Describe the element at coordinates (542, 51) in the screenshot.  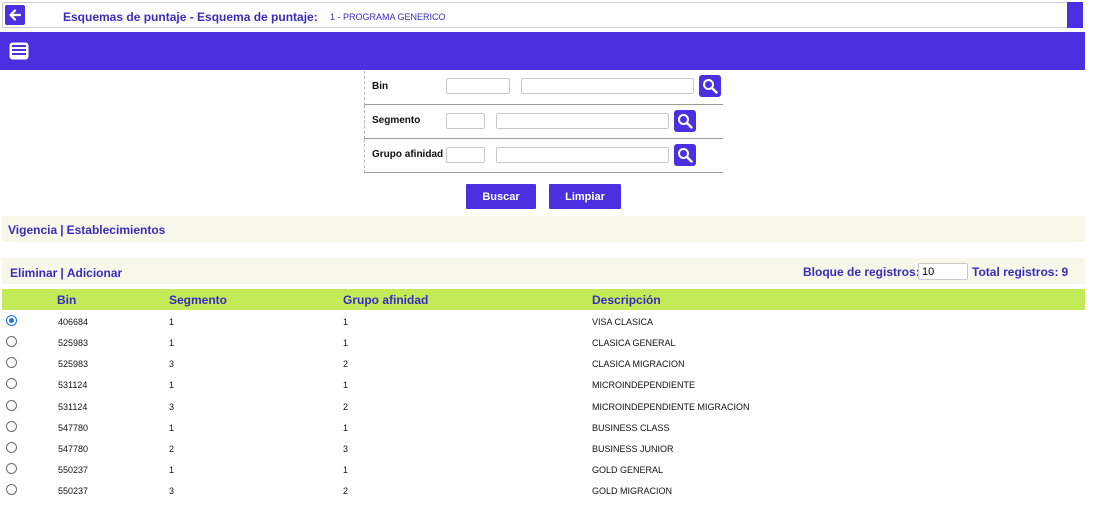
I see `toolbar-band` at that location.